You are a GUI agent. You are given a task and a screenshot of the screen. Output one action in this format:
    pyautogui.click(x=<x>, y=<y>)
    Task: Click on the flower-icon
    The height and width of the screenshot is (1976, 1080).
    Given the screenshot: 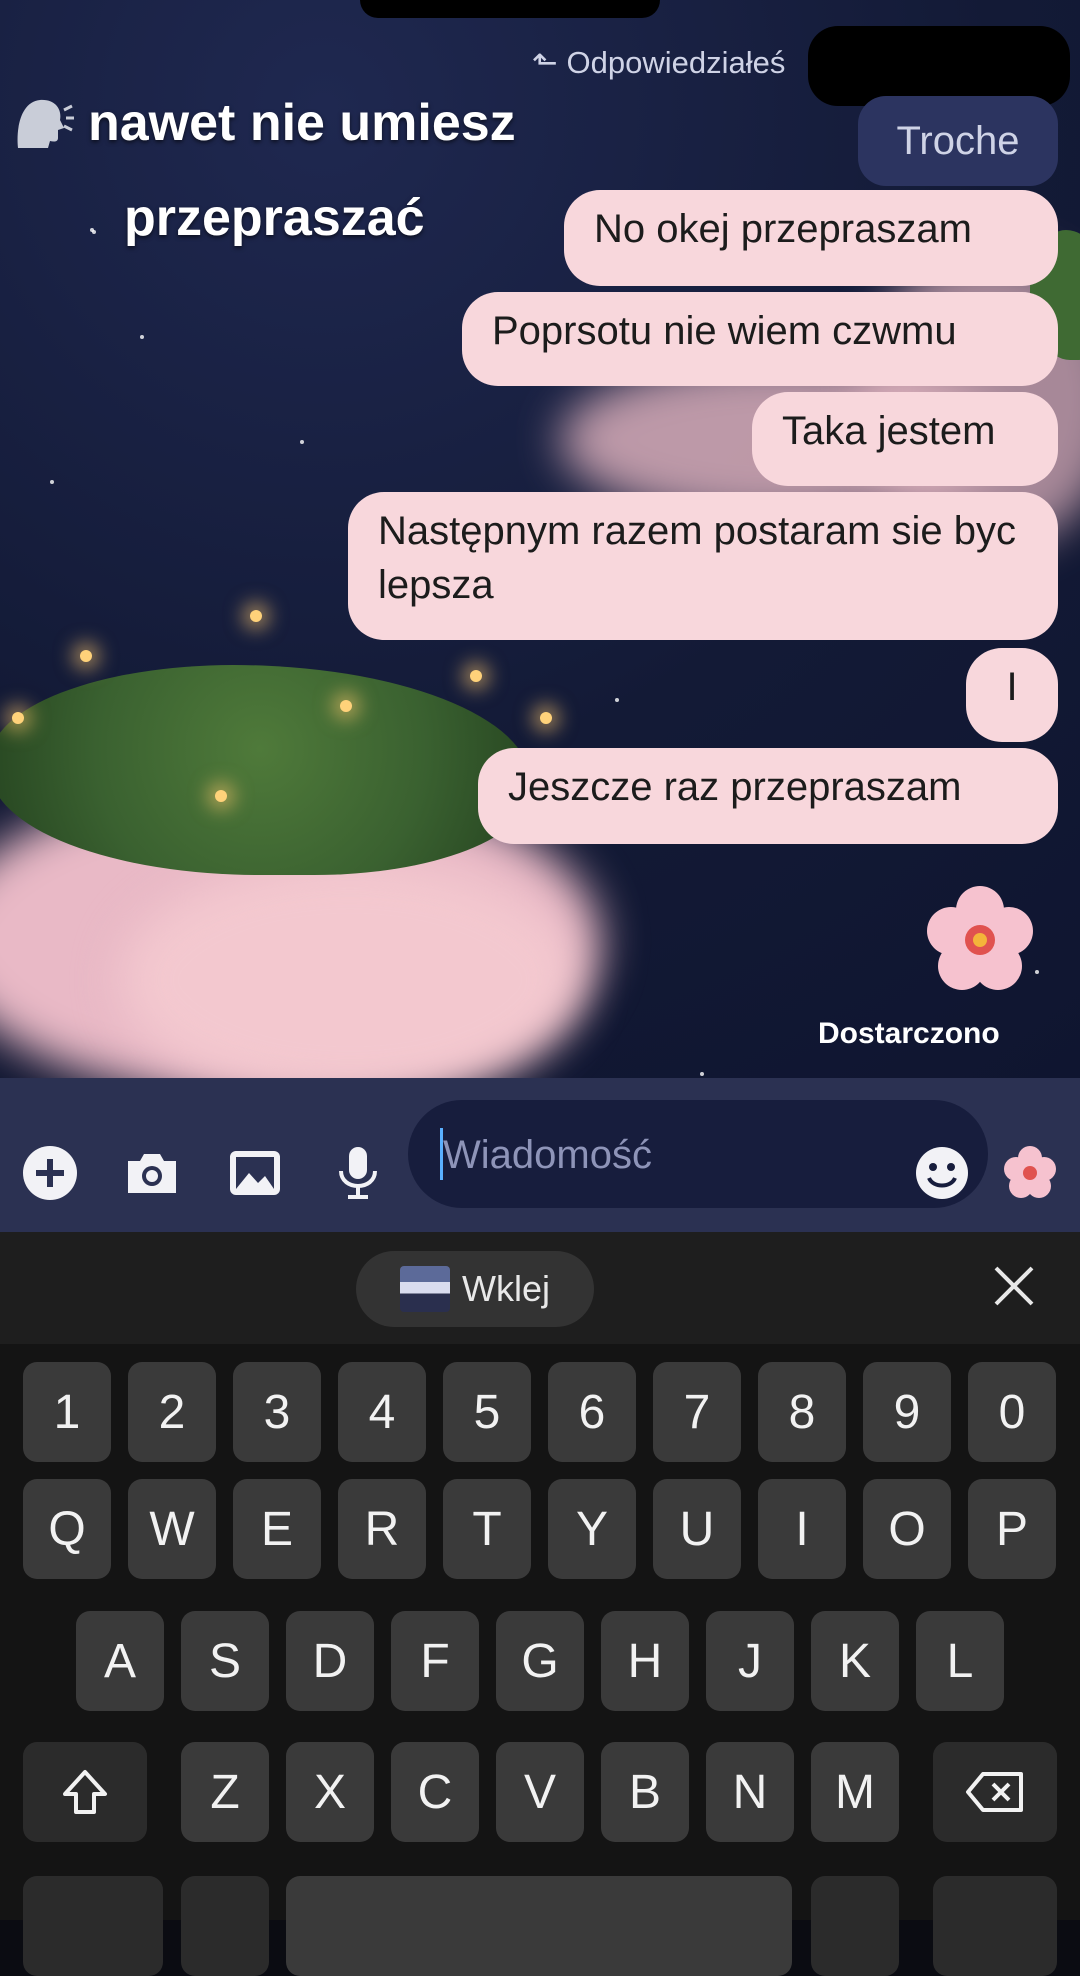 What is the action you would take?
    pyautogui.click(x=1030, y=1173)
    